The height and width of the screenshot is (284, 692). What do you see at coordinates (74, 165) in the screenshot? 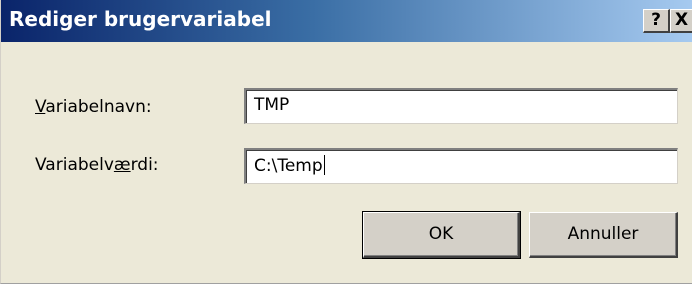
I see `variable-value-label-text-start: Variabelv` at bounding box center [74, 165].